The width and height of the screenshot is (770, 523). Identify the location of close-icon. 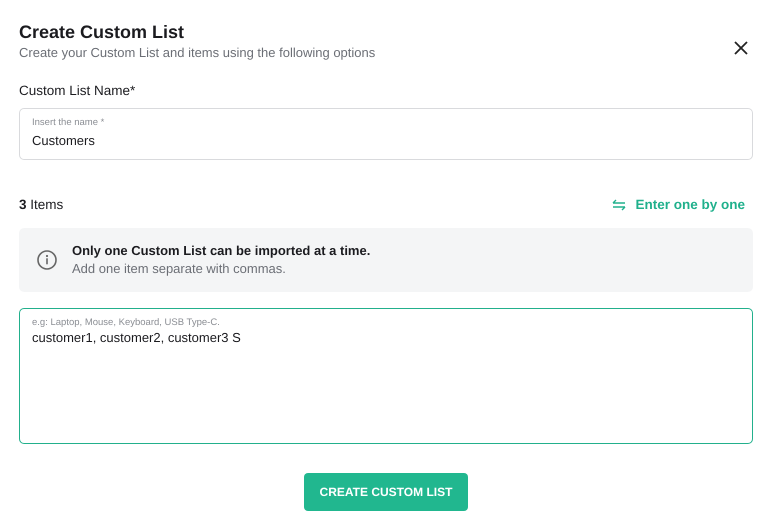
(741, 48).